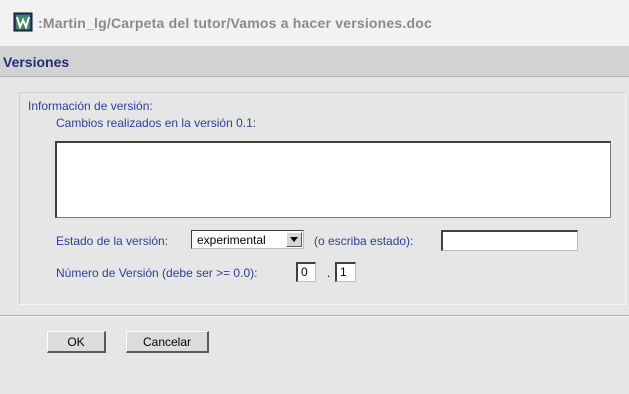 The image size is (629, 394). I want to click on chevron-down-icon, so click(294, 239).